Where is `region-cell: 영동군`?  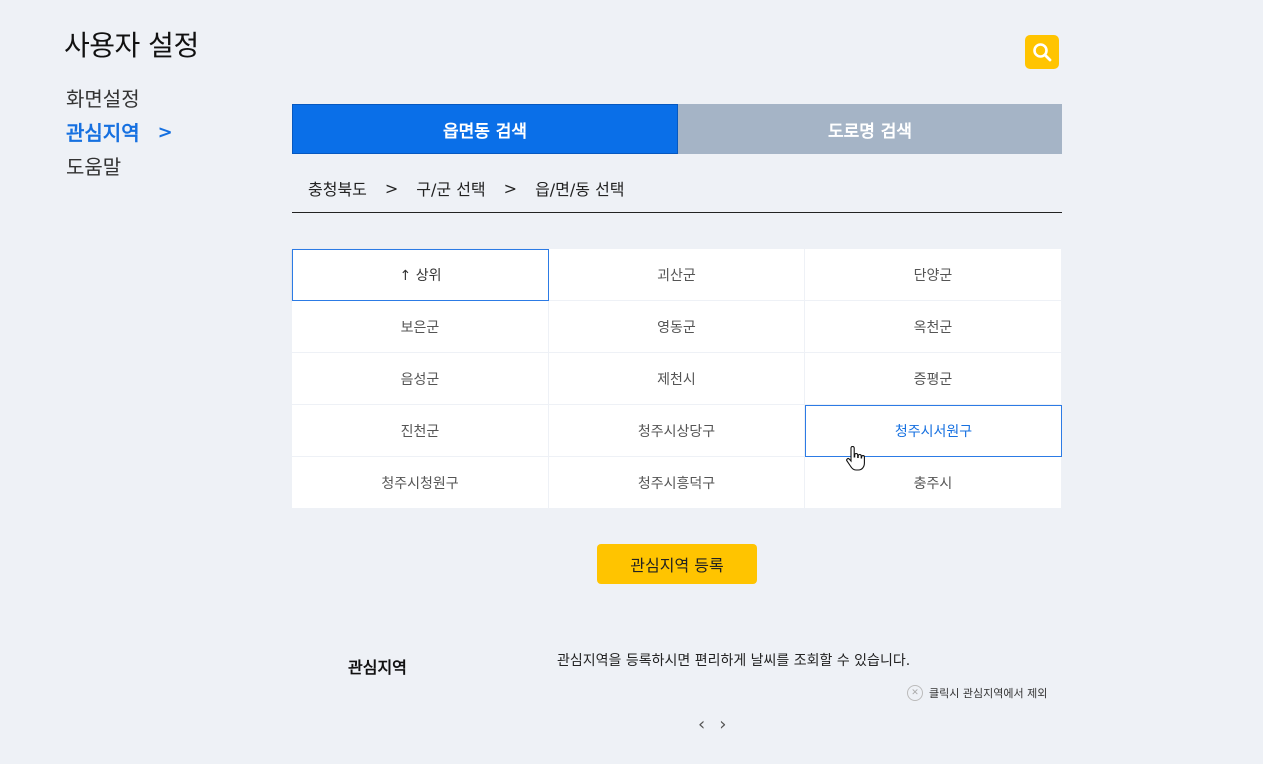 region-cell: 영동군 is located at coordinates (677, 327).